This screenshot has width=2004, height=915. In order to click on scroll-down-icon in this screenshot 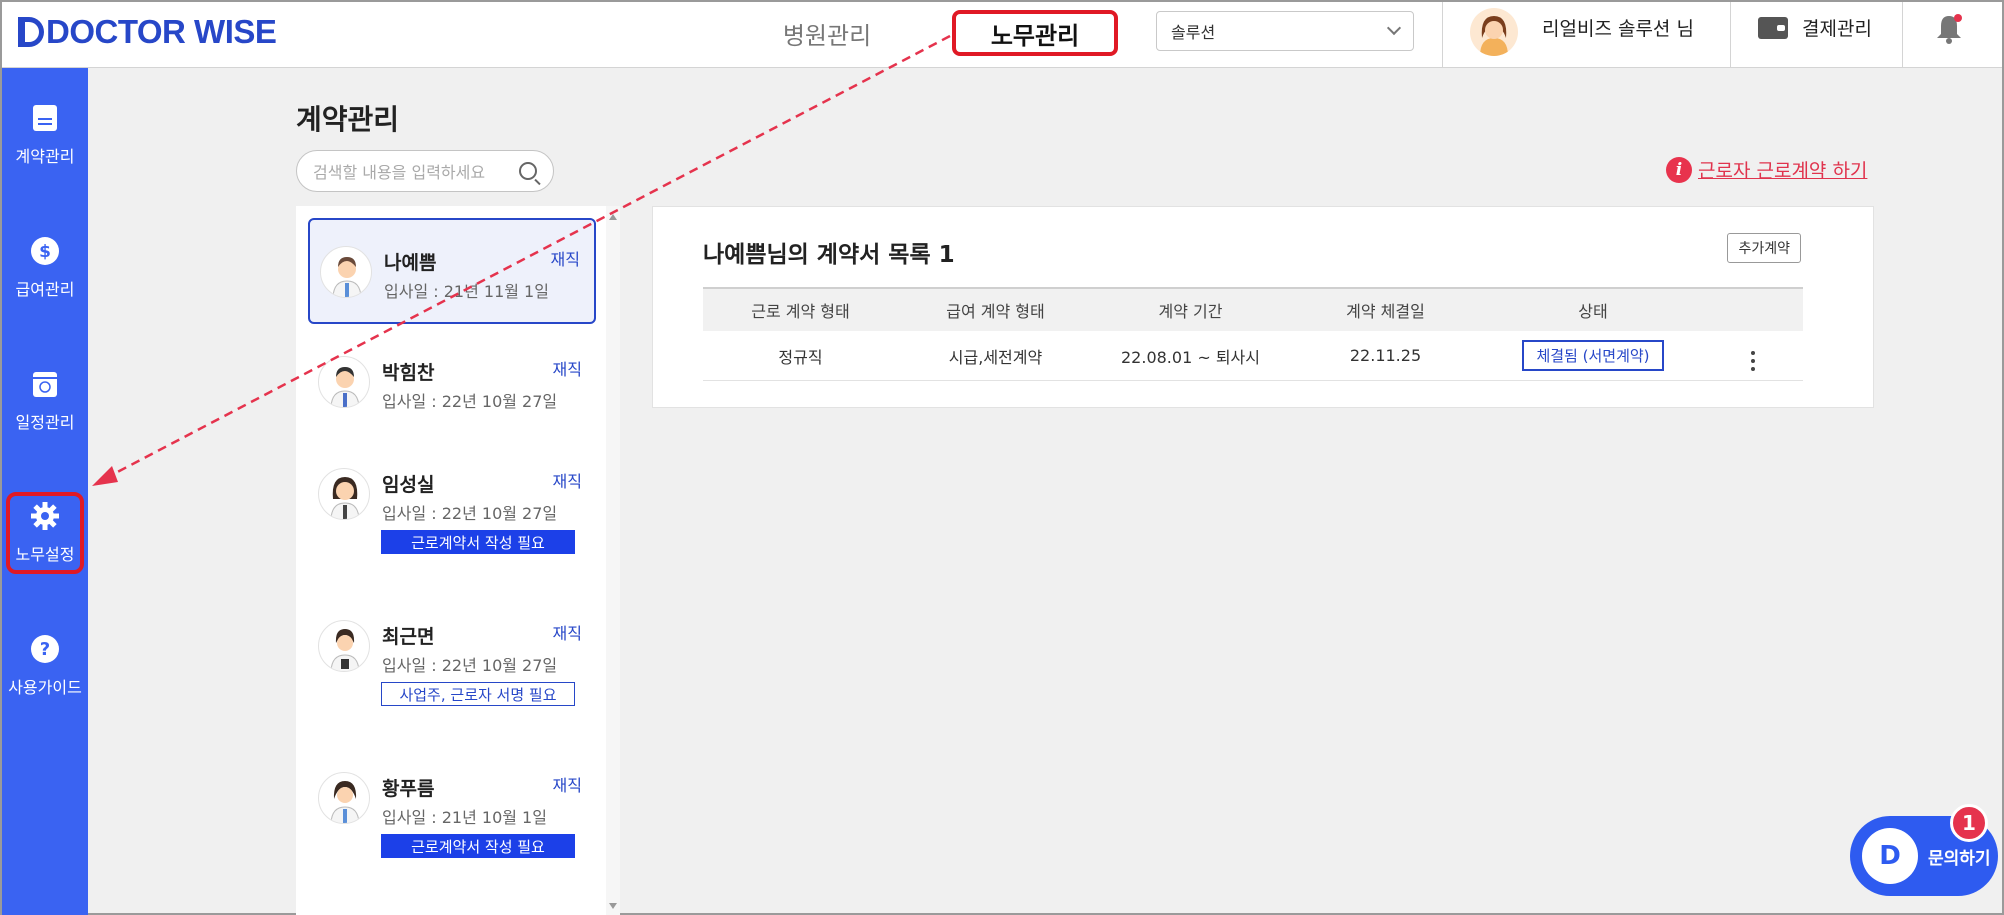, I will do `click(613, 906)`.